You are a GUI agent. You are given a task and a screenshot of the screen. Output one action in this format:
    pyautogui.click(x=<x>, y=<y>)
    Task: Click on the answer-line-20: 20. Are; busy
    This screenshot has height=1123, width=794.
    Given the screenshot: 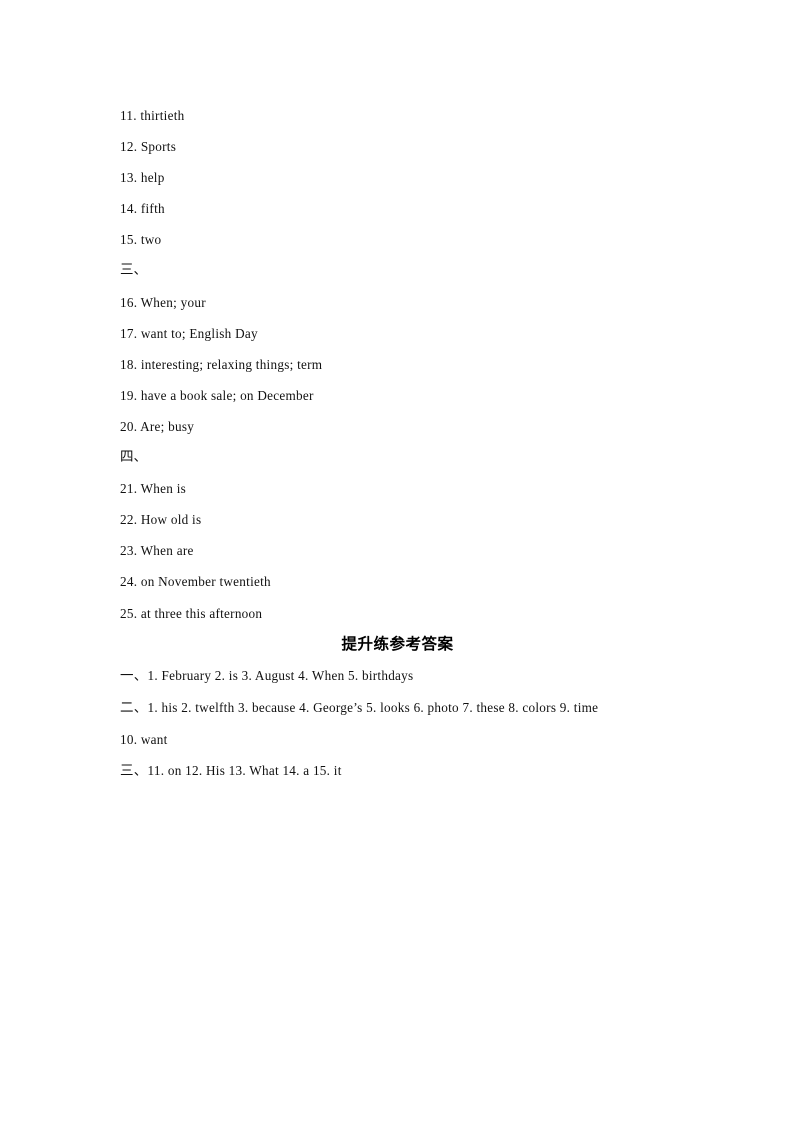 What is the action you would take?
    pyautogui.click(x=157, y=426)
    